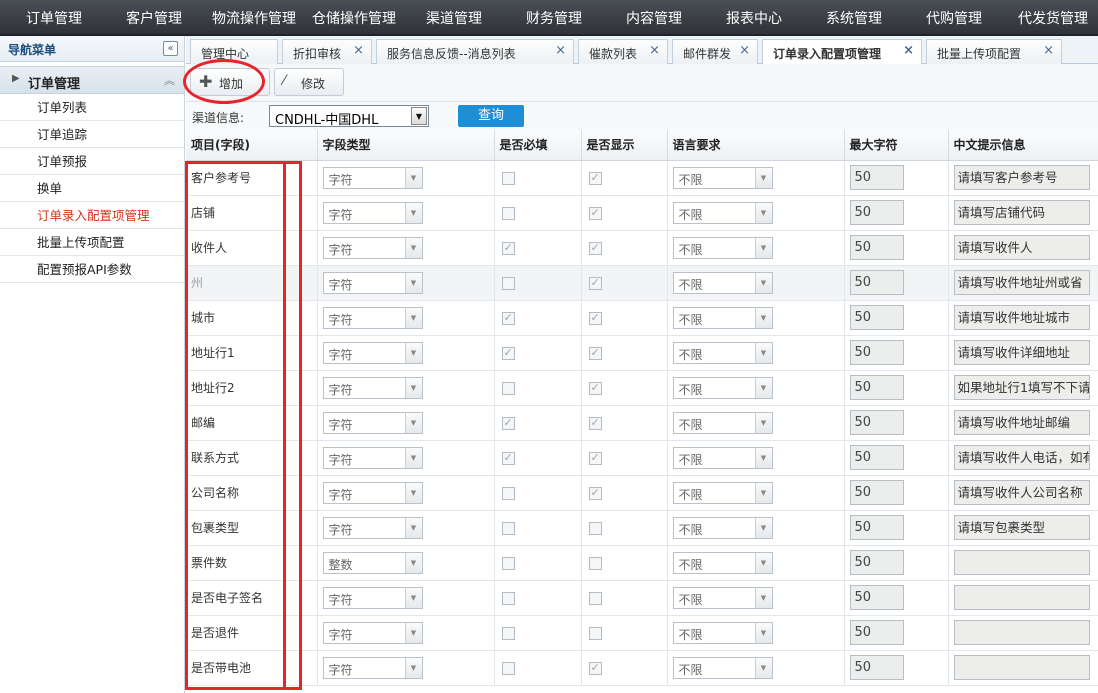 The image size is (1098, 693). What do you see at coordinates (170, 48) in the screenshot?
I see `collapse-sidebar-icon: «` at bounding box center [170, 48].